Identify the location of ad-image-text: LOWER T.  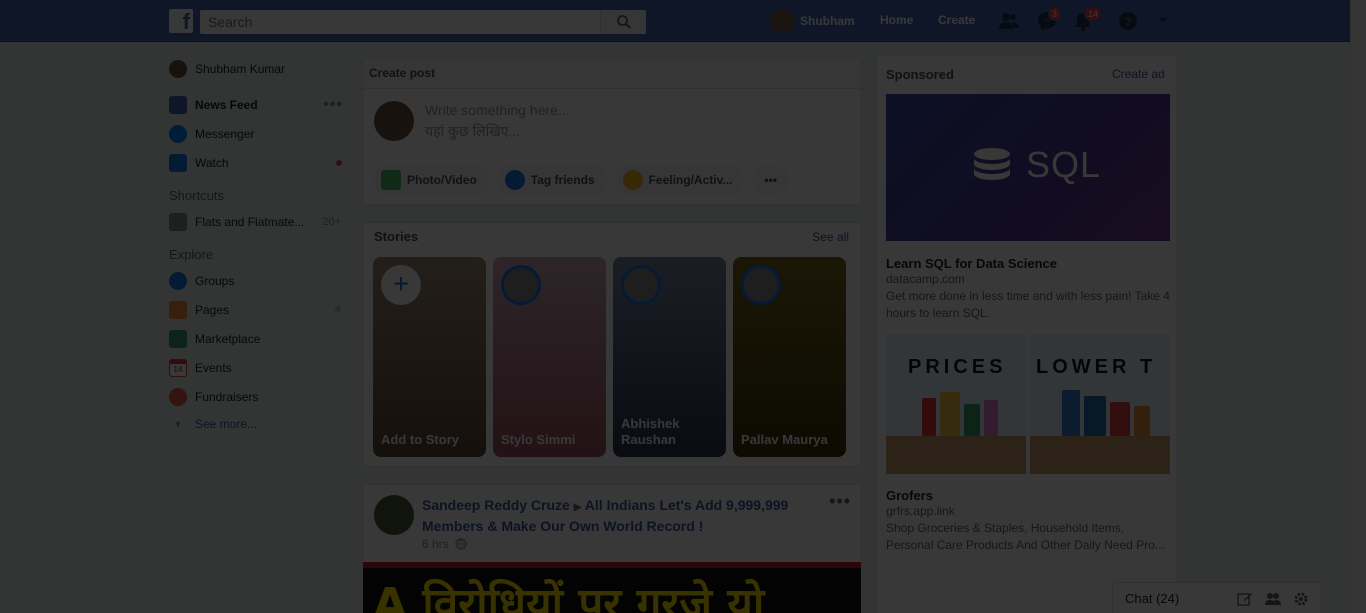
(1096, 367).